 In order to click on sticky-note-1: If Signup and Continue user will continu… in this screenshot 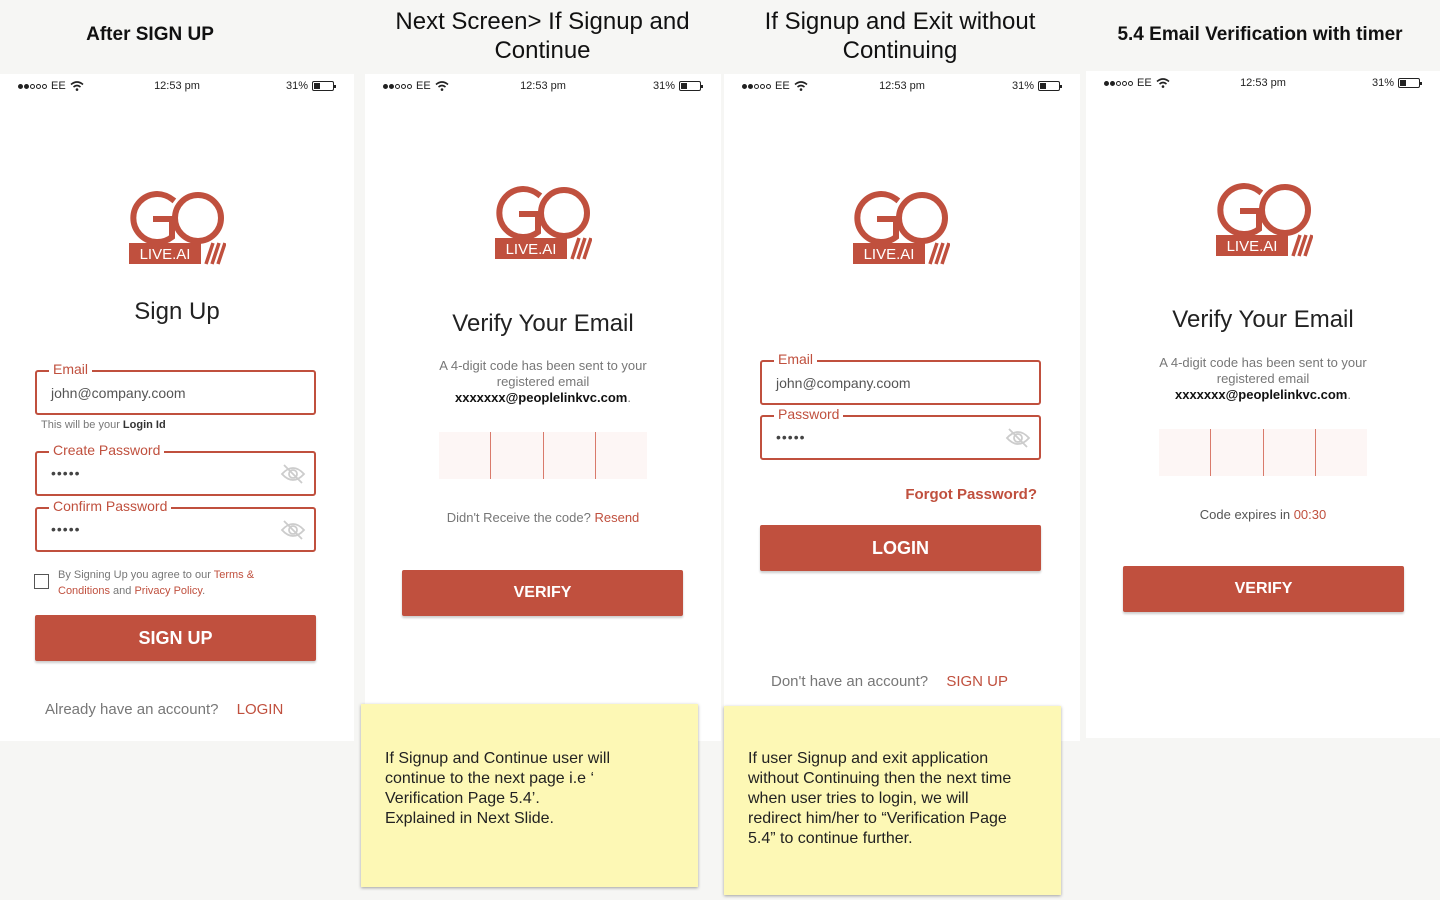, I will do `click(529, 795)`.